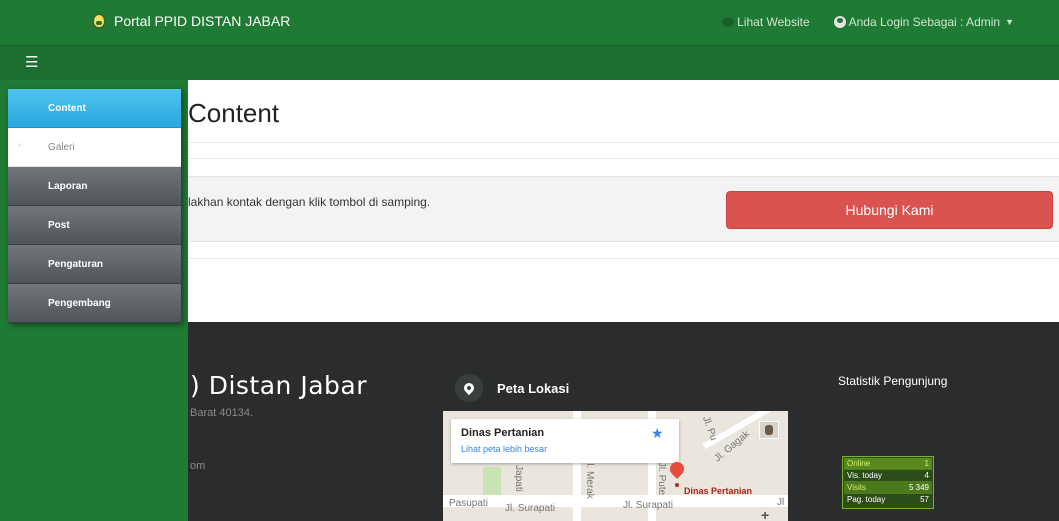  What do you see at coordinates (492, 481) in the screenshot?
I see `map-park` at bounding box center [492, 481].